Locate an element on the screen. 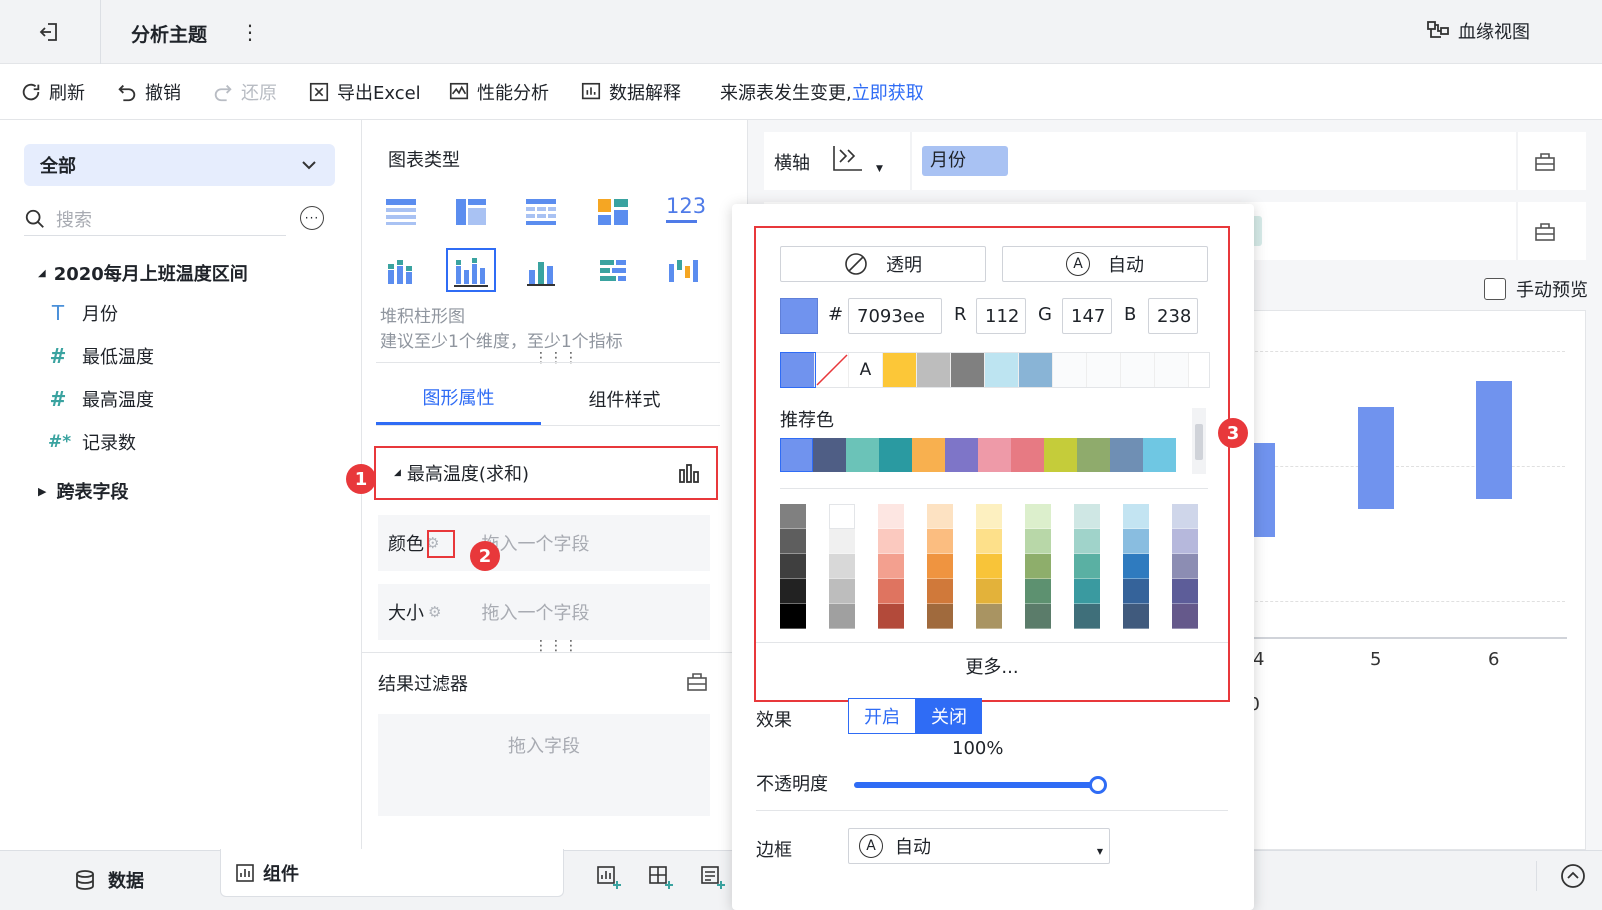  fetch-now-link: 立即获取 is located at coordinates (888, 92).